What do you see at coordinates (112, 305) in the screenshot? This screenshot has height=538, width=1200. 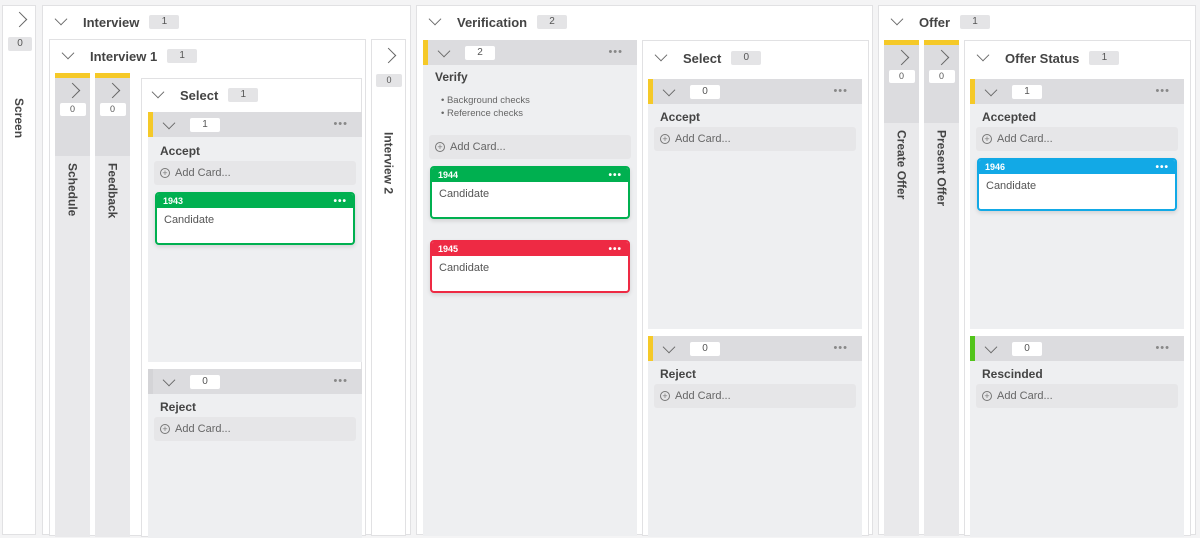 I see `column-feedback: 0 Feedback` at bounding box center [112, 305].